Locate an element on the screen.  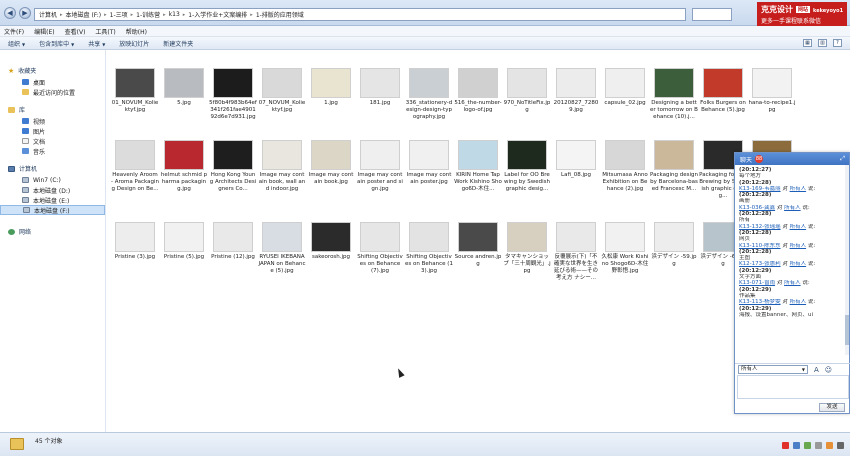
file-item: Image may contain poster and sign.jpg is located at coordinates (380, 166).